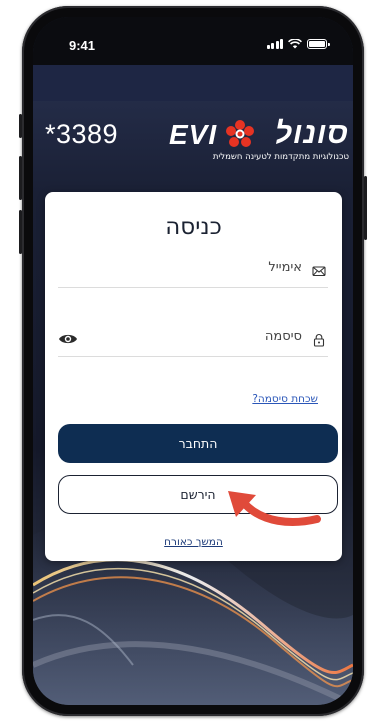 This screenshot has height=721, width=372. Describe the element at coordinates (311, 133) in the screenshot. I see `logo-hebrew-text: סונול` at that location.